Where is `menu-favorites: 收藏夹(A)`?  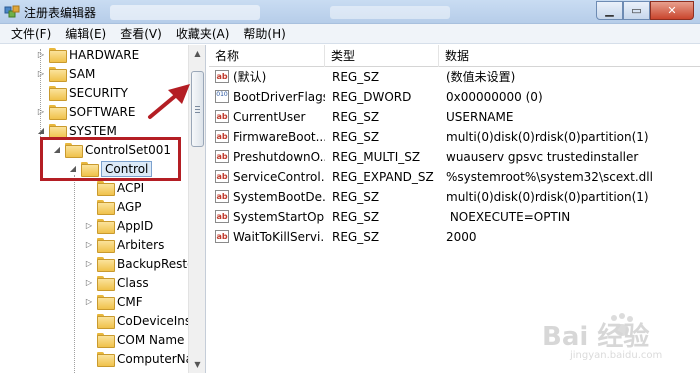
menu-favorites: 收藏夹(A) is located at coordinates (203, 34).